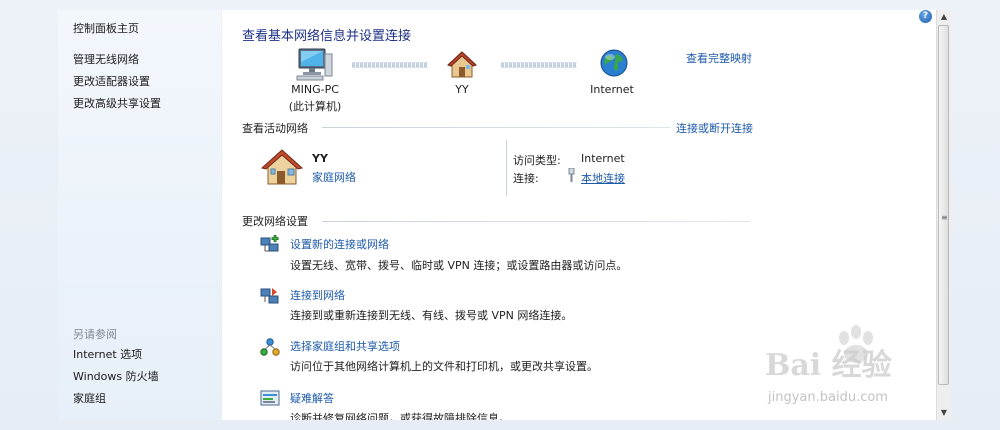 Image resolution: width=1000 pixels, height=430 pixels. Describe the element at coordinates (270, 297) in the screenshot. I see `connect-network-icon` at that location.